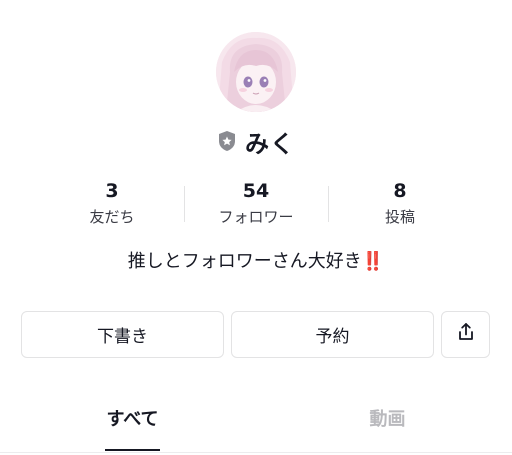  I want to click on stat-followers-count: 54, so click(256, 191).